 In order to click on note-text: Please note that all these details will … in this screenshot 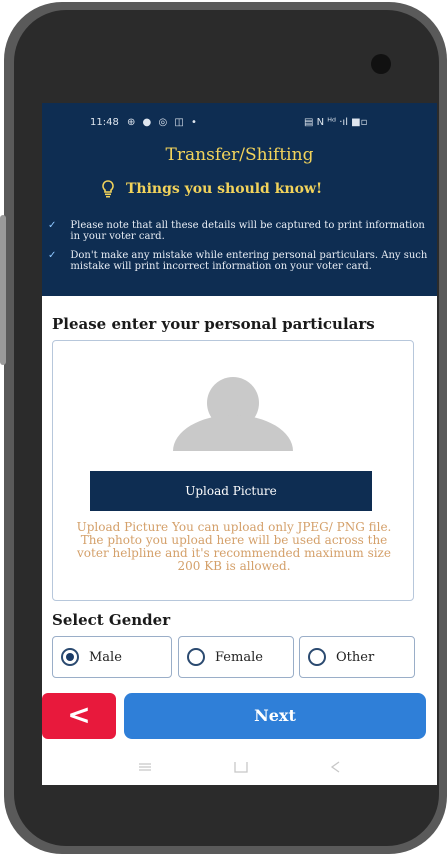, I will do `click(247, 231)`.